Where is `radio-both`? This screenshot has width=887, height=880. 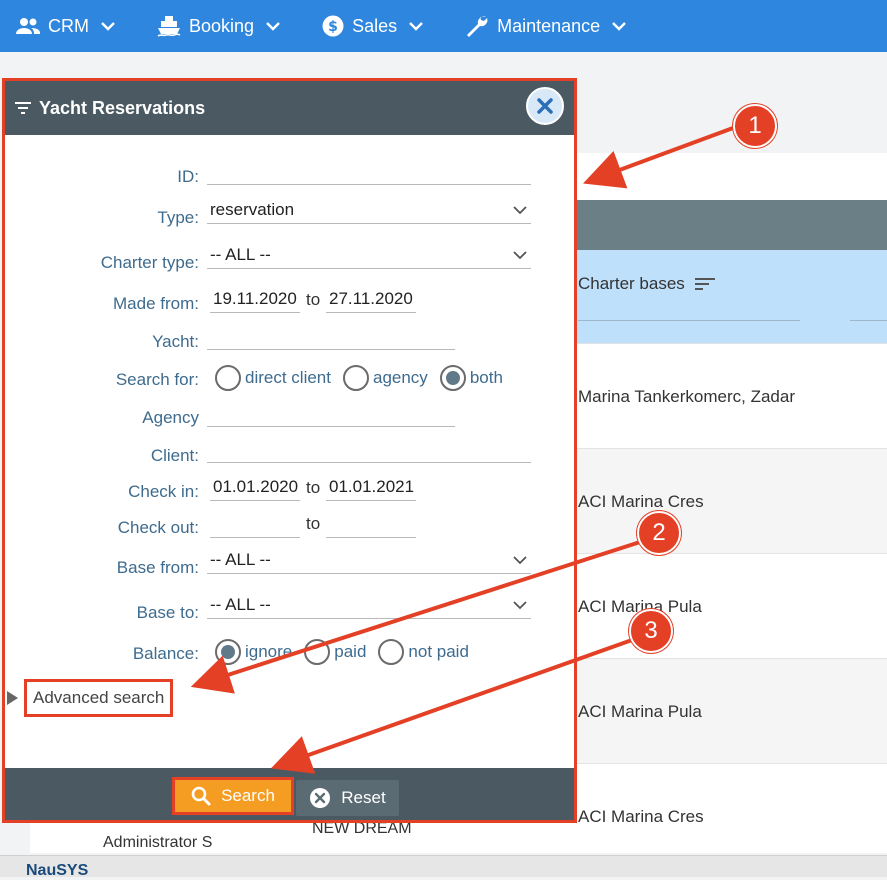 radio-both is located at coordinates (452, 378).